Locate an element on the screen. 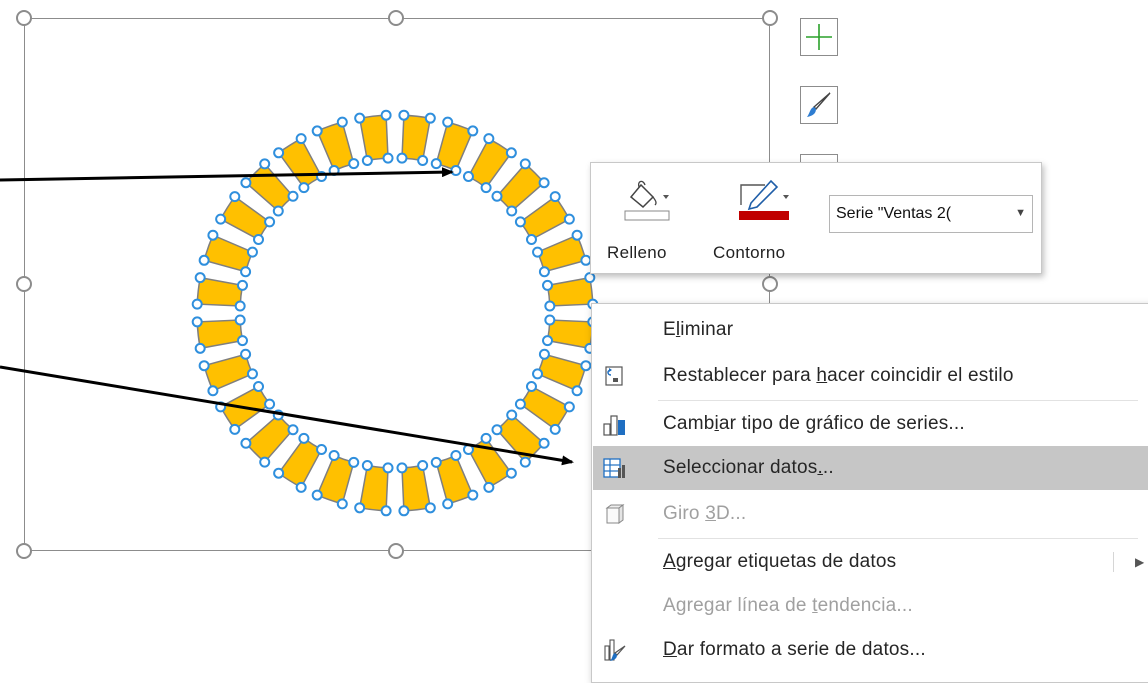 The height and width of the screenshot is (683, 1148). menu-item-add-data-labels: Agregar etiquetas de datos ▶ is located at coordinates (870, 562).